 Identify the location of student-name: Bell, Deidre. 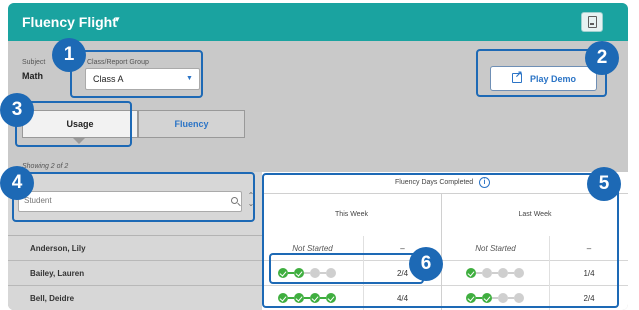
(135, 298).